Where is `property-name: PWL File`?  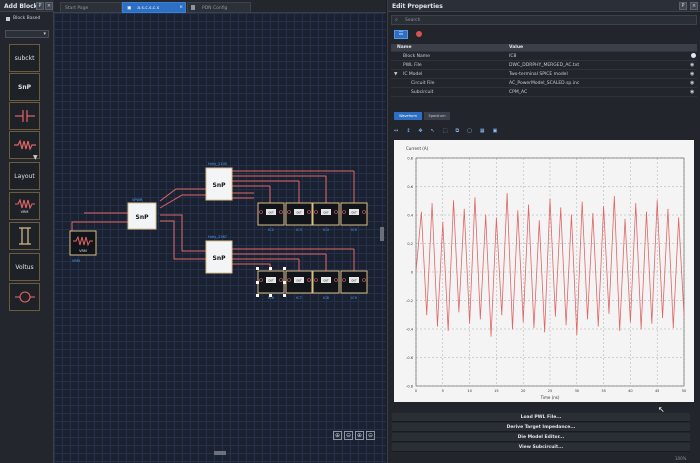 property-name: PWL File is located at coordinates (412, 65).